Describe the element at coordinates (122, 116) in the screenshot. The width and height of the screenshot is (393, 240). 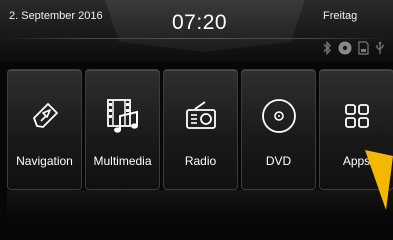
I see `film-music-icon` at that location.